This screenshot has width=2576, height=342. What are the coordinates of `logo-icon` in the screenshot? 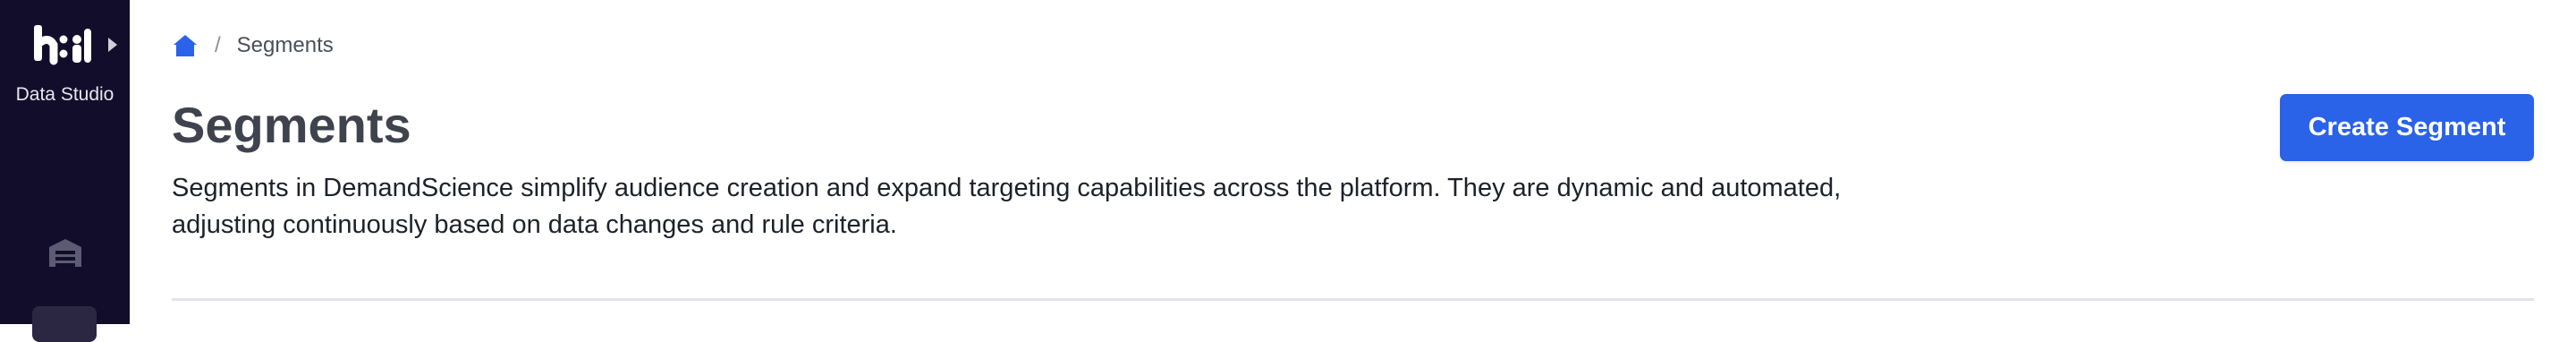 It's located at (62, 45).